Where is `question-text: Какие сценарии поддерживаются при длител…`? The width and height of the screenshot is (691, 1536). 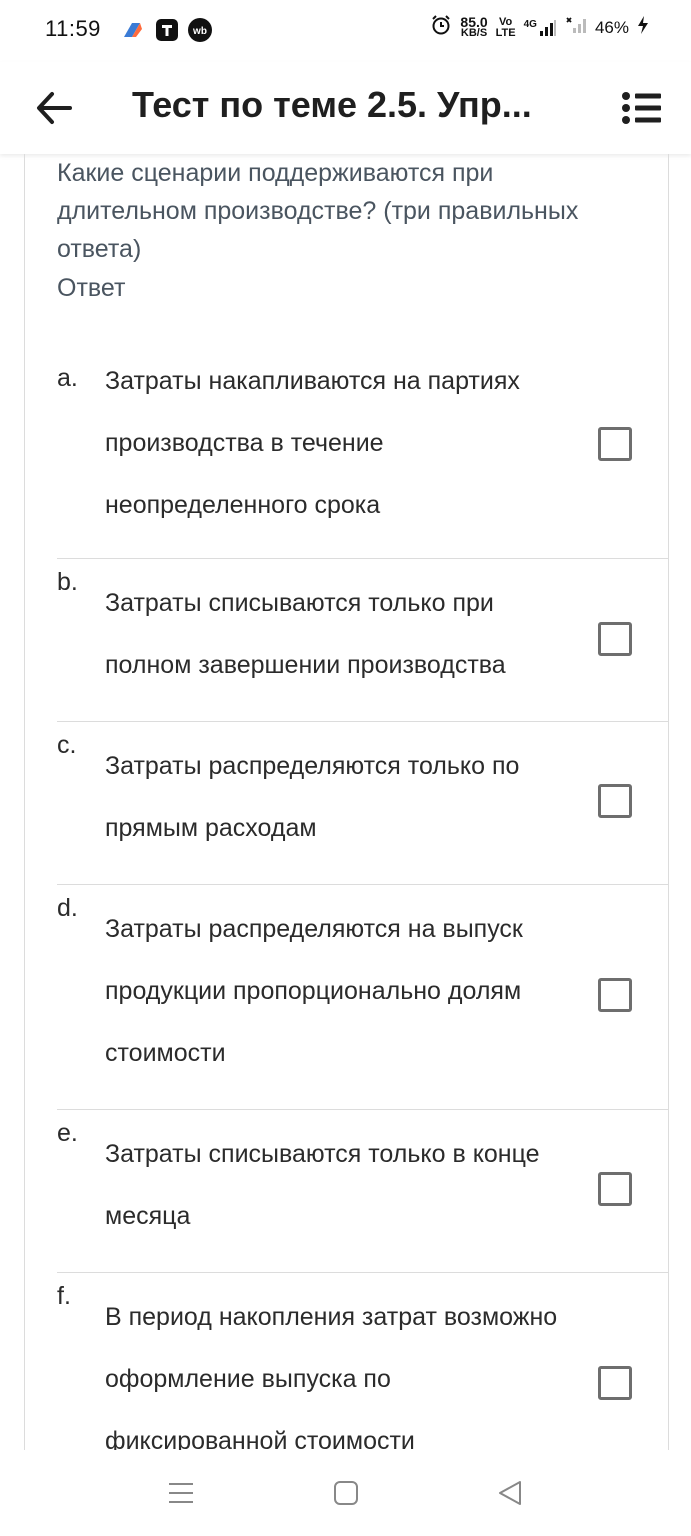 question-text: Какие сценарии поддерживаются при длител… is located at coordinates (318, 211).